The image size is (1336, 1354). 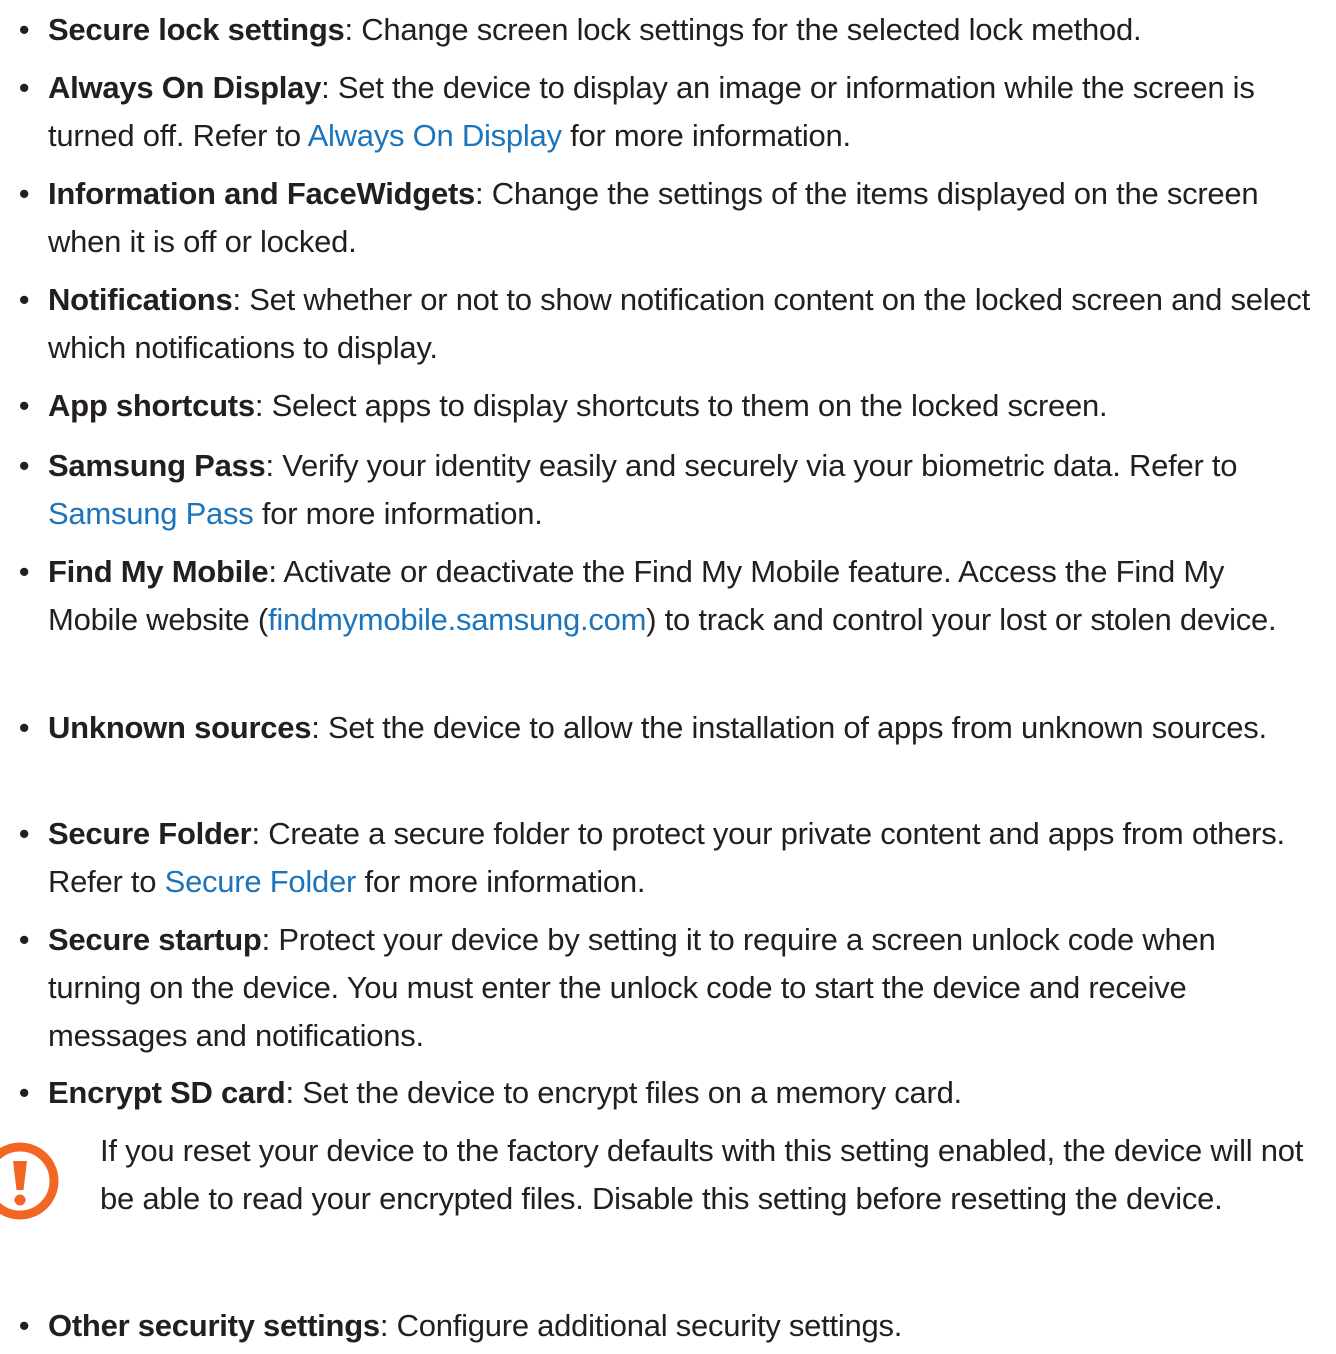 I want to click on setting-term: Find My Mobile, so click(x=158, y=571).